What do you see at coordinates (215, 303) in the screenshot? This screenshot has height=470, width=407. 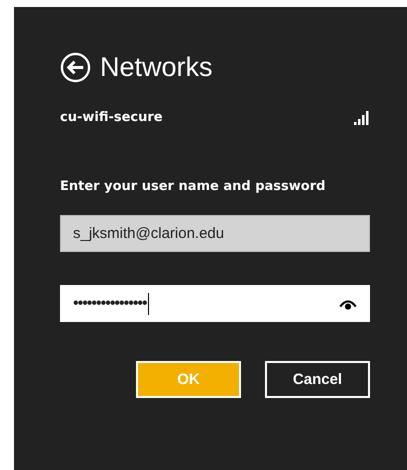 I see `password-field: ••••••••••••••••` at bounding box center [215, 303].